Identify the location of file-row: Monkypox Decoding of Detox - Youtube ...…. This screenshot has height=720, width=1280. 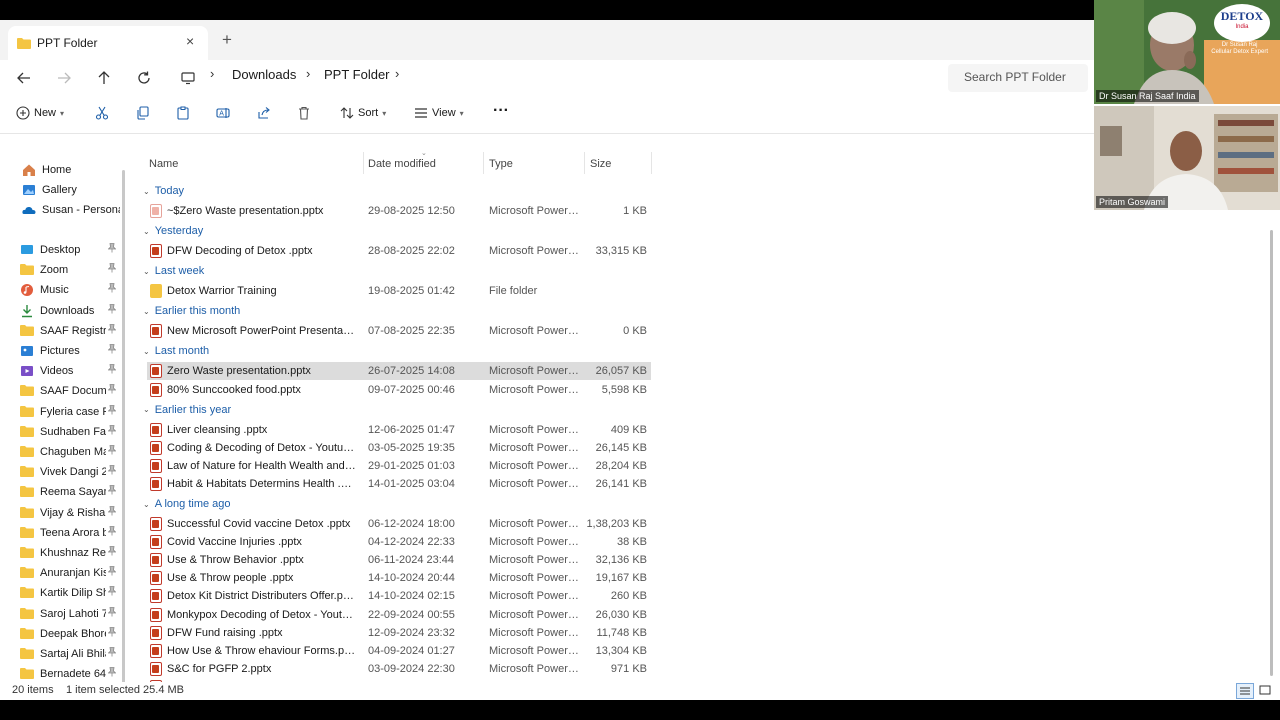
(399, 615).